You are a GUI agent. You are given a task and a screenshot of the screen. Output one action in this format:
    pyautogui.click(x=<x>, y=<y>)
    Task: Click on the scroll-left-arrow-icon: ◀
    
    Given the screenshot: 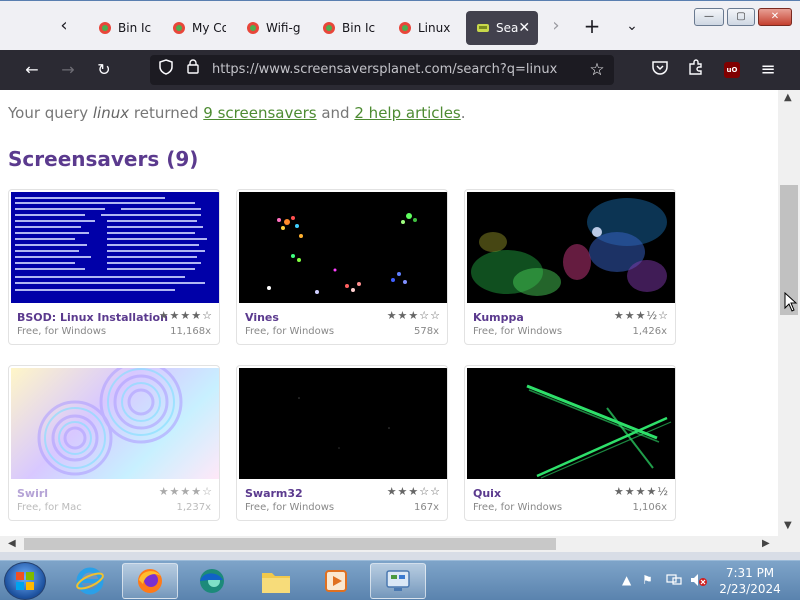 What is the action you would take?
    pyautogui.click(x=12, y=543)
    